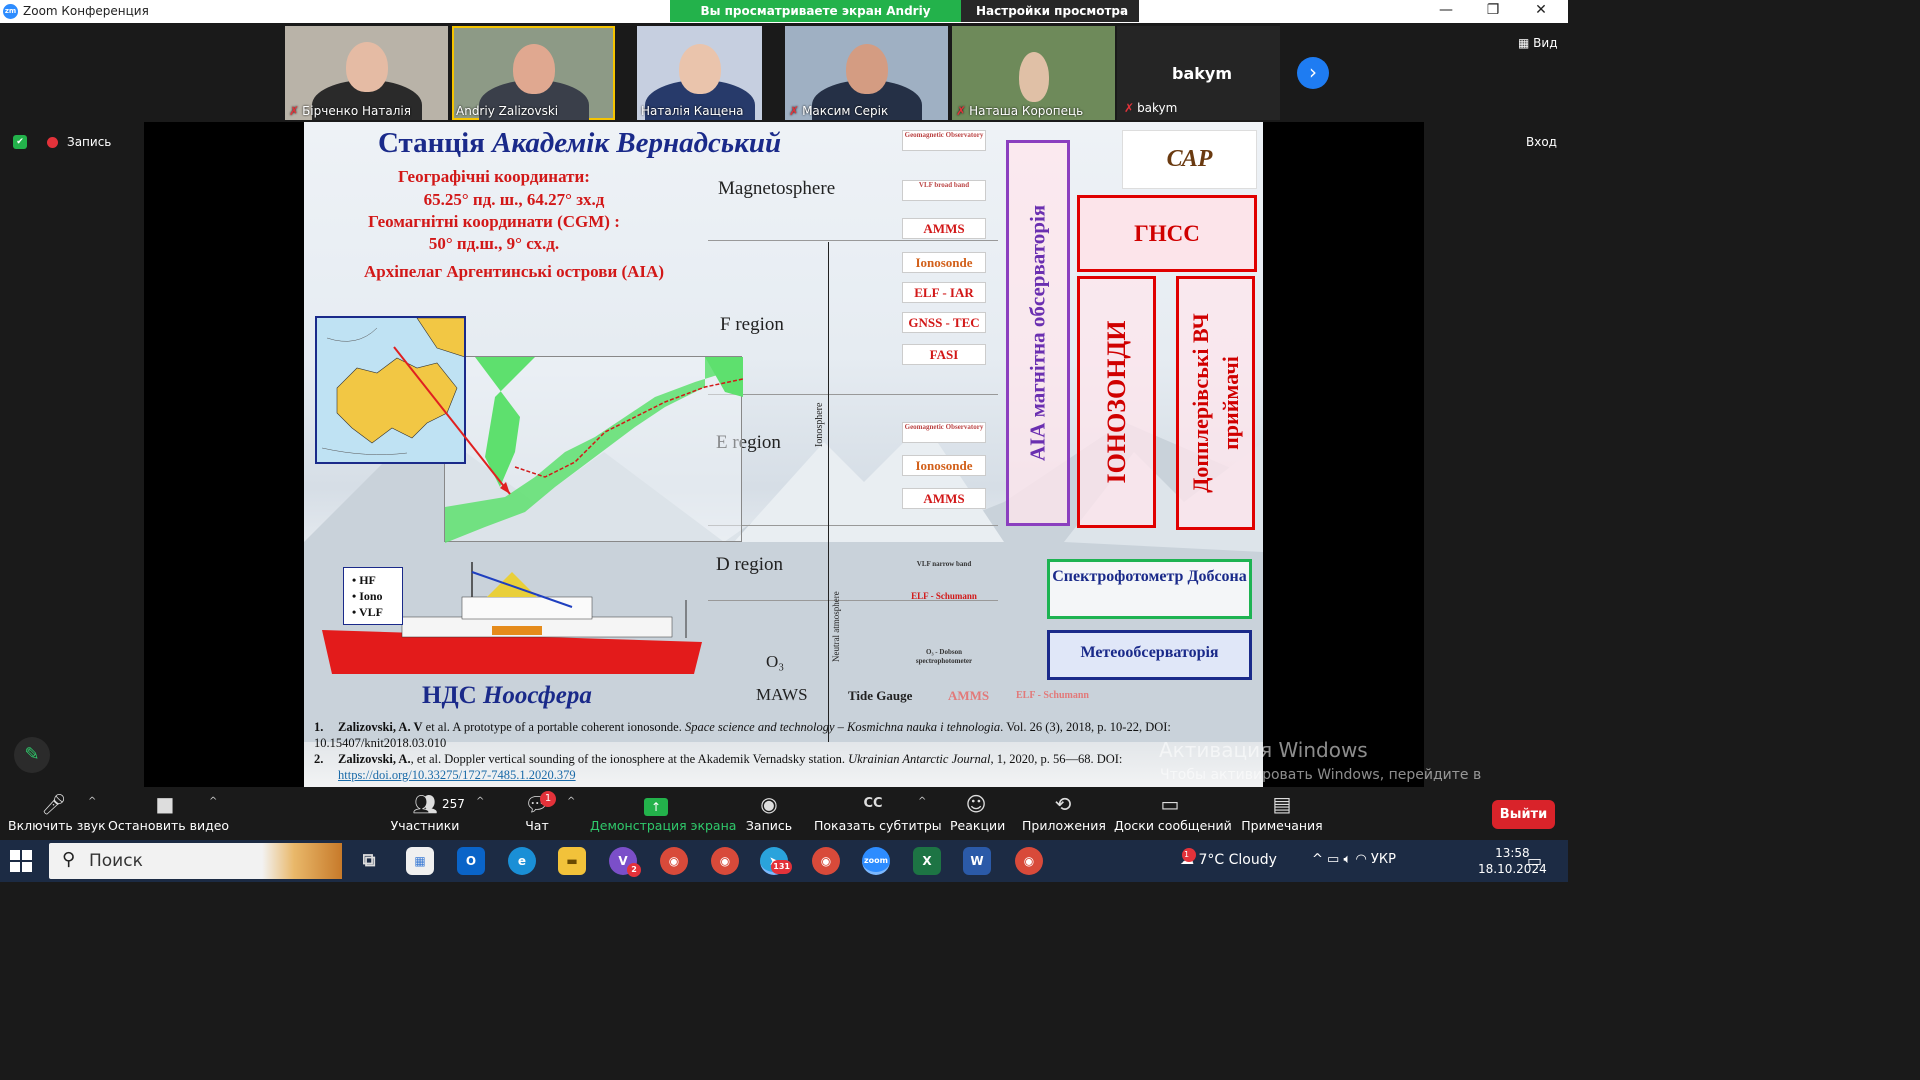  I want to click on whiteboards-button: ▭ Доски сообщений, so click(1173, 814).